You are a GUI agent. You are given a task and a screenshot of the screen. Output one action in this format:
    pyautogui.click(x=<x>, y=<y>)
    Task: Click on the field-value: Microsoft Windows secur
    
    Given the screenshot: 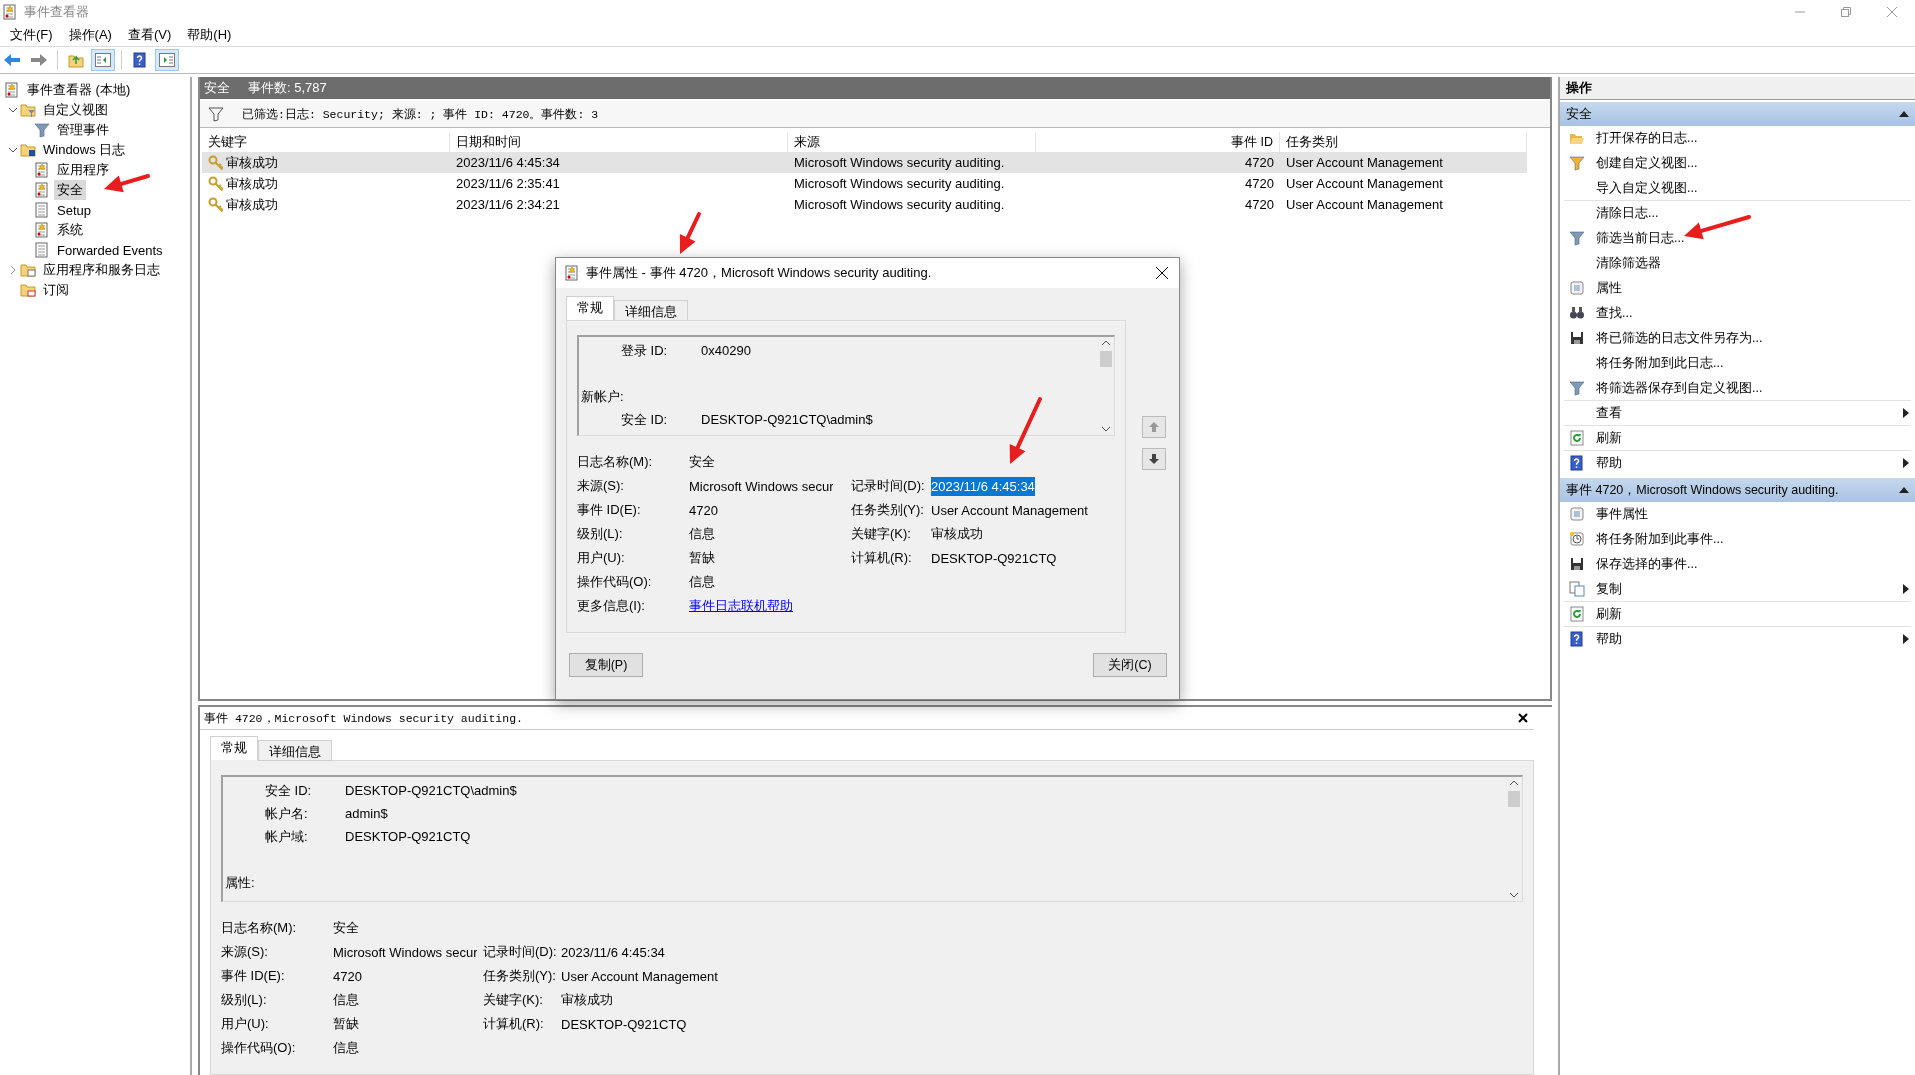 What is the action you would take?
    pyautogui.click(x=405, y=952)
    